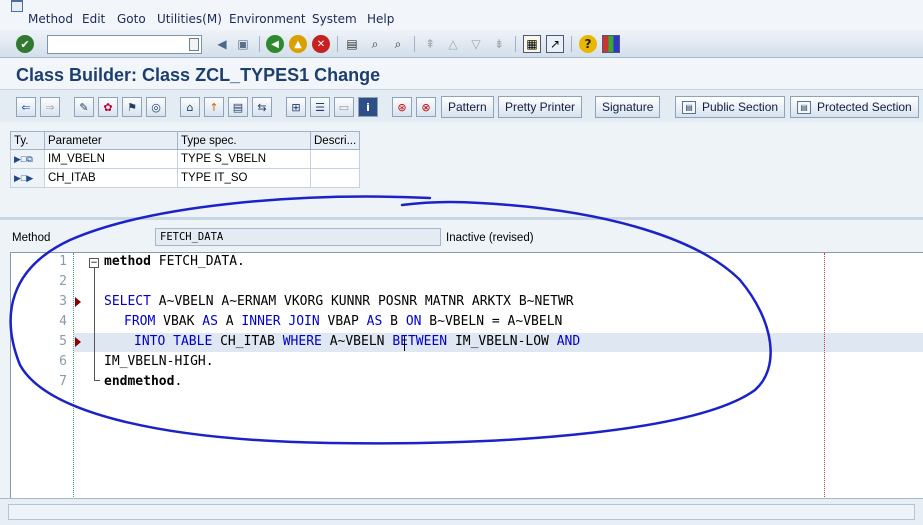 Image resolution: width=923 pixels, height=525 pixels. What do you see at coordinates (143, 381) in the screenshot?
I see `code-line-7: endmethod.` at bounding box center [143, 381].